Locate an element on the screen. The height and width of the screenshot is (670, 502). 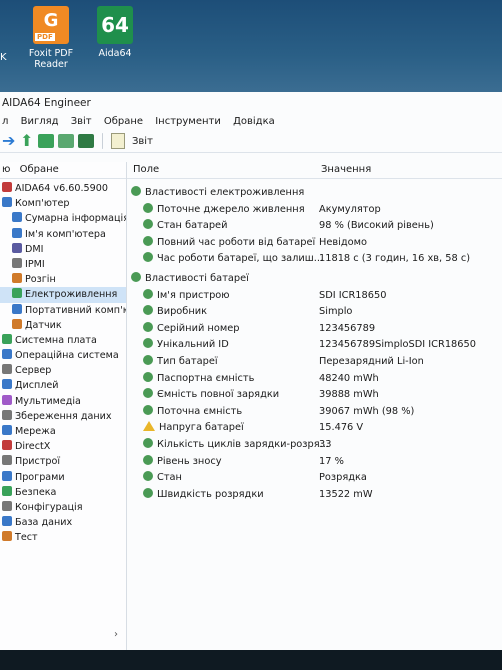
property-row: Ім'я пристрою SDI ICR18650 is located at coordinates (314, 296).